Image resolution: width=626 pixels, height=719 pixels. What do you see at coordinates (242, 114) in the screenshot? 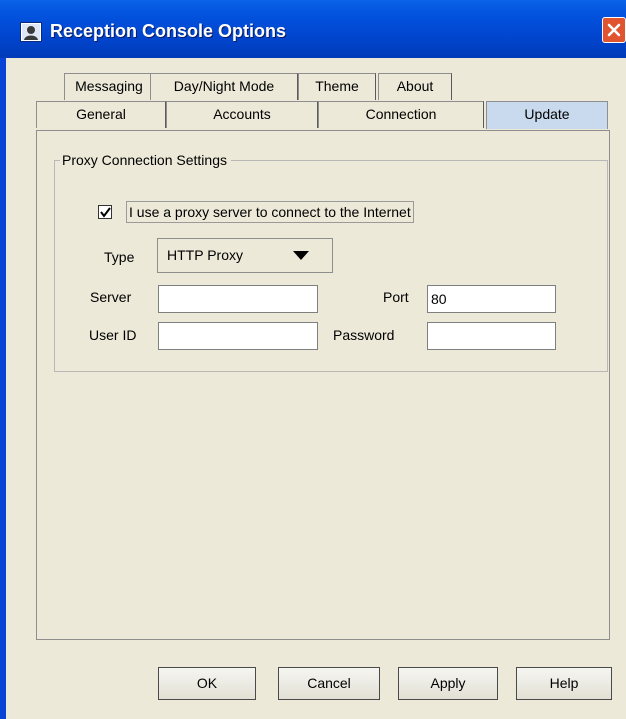
I see `tab-accounts: Accounts` at bounding box center [242, 114].